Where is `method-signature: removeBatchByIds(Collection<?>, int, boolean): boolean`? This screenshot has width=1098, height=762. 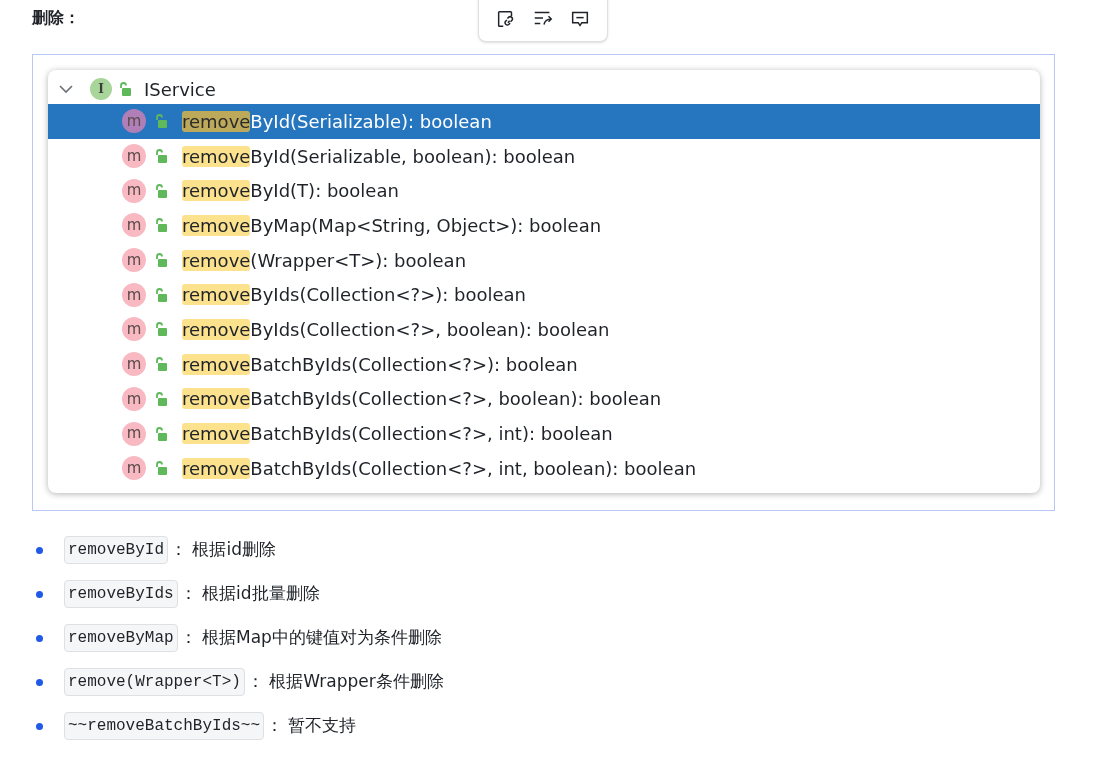 method-signature: removeBatchByIds(Collection<?>, int, boolean): boolean is located at coordinates (439, 468).